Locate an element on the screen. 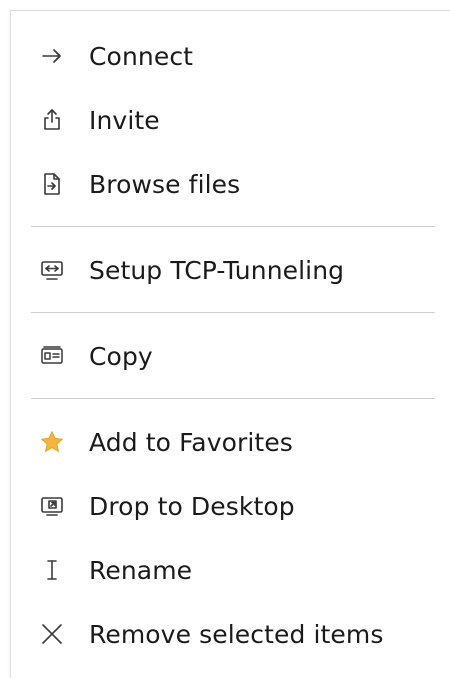 This screenshot has height=678, width=450. menu-item-label: Invite is located at coordinates (124, 120).